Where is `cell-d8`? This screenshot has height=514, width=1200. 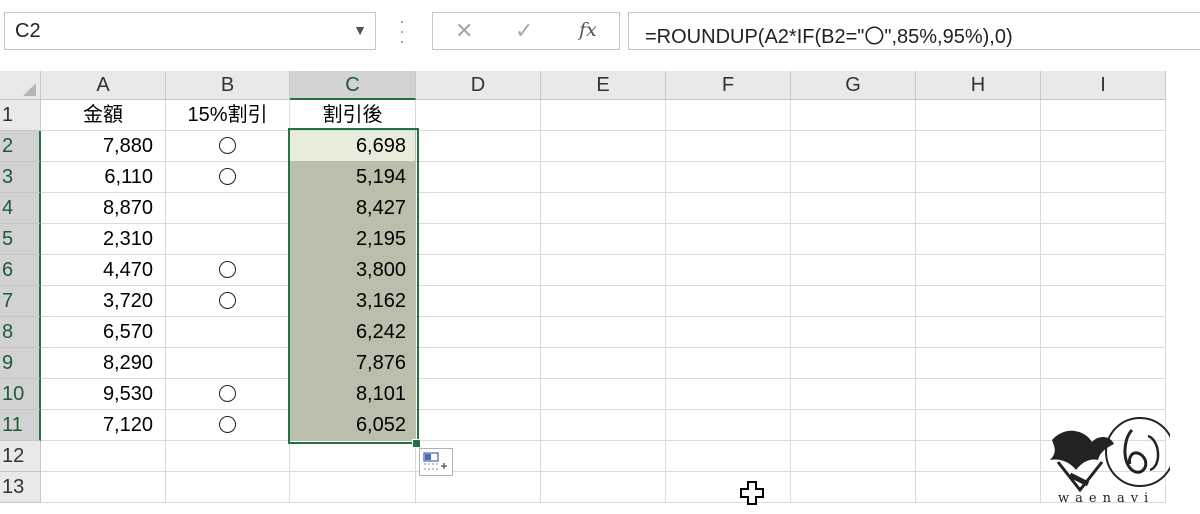 cell-d8 is located at coordinates (478, 332).